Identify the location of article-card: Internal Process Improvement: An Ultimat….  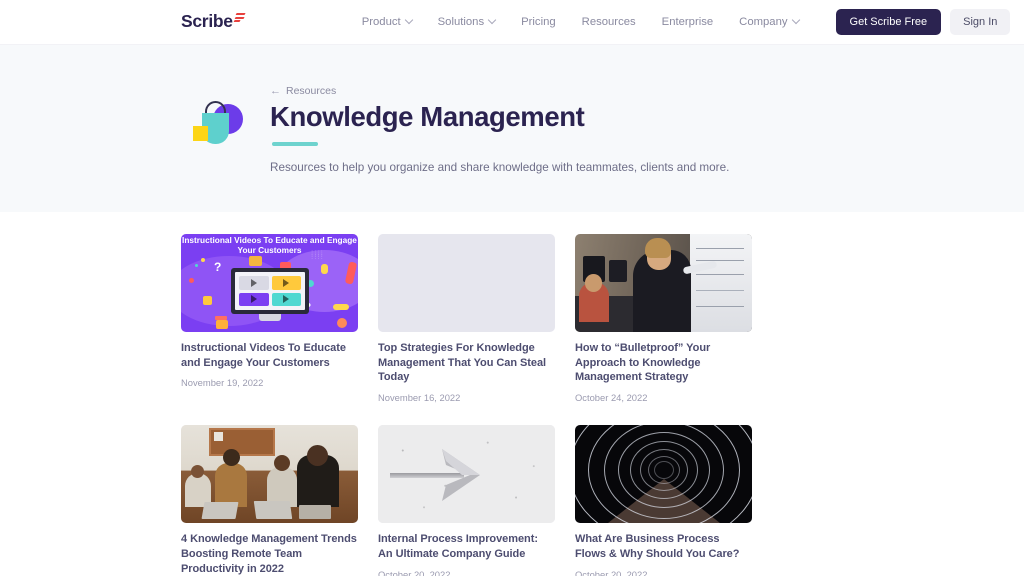
(466, 500).